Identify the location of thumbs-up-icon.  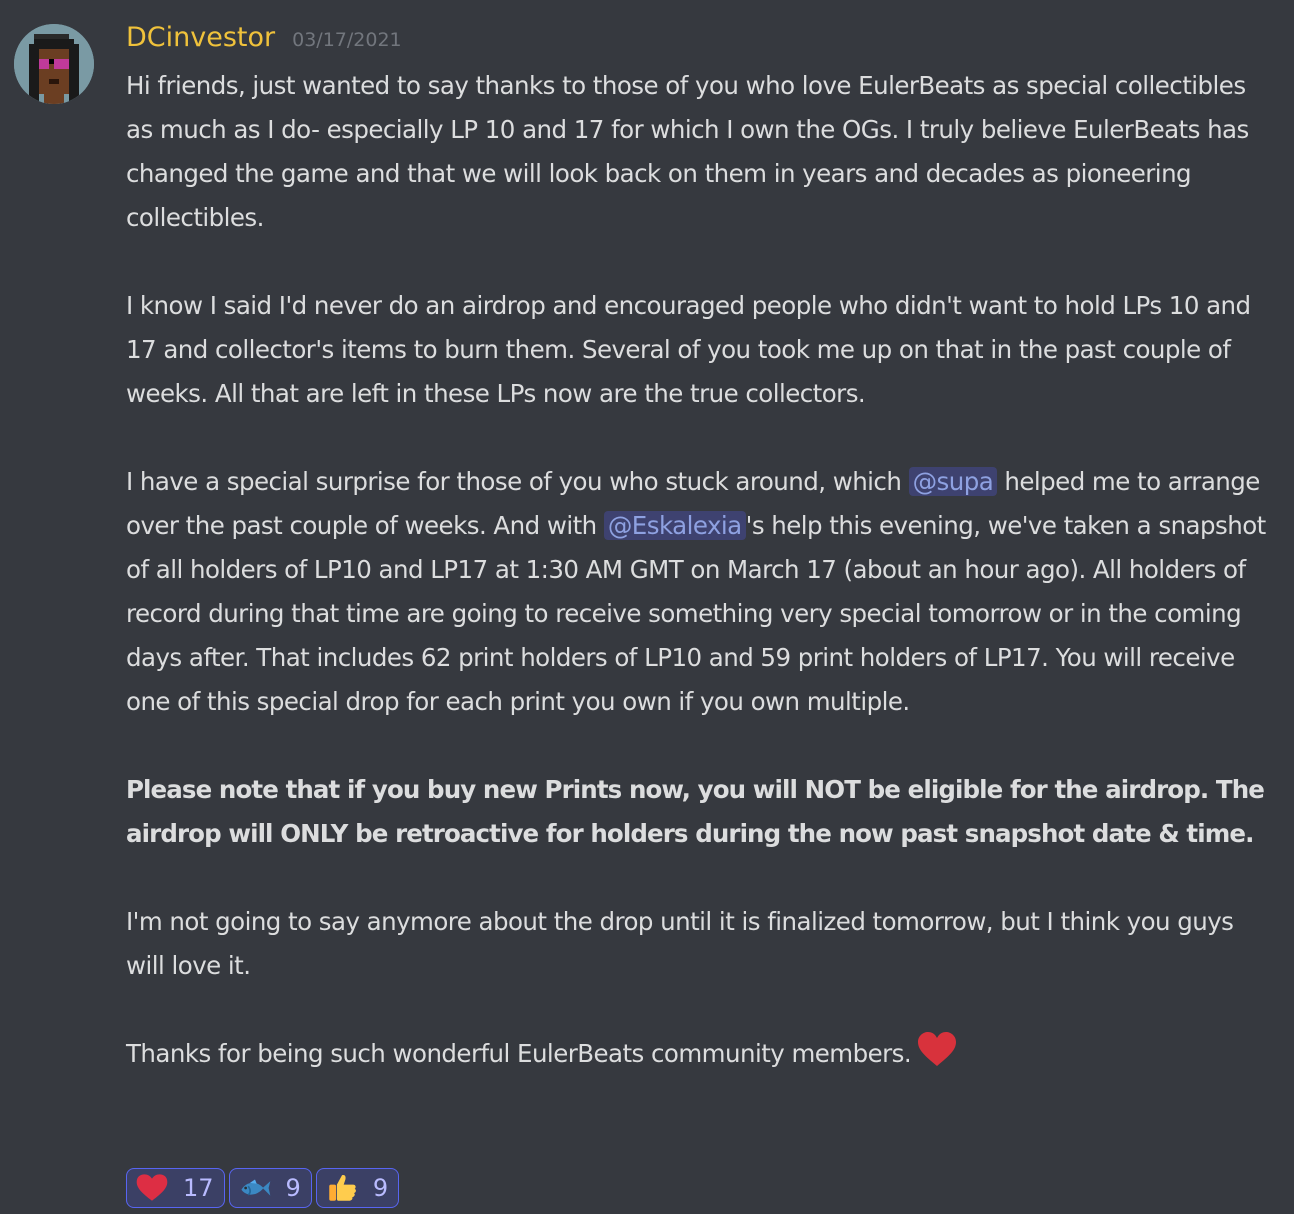
(342, 1188).